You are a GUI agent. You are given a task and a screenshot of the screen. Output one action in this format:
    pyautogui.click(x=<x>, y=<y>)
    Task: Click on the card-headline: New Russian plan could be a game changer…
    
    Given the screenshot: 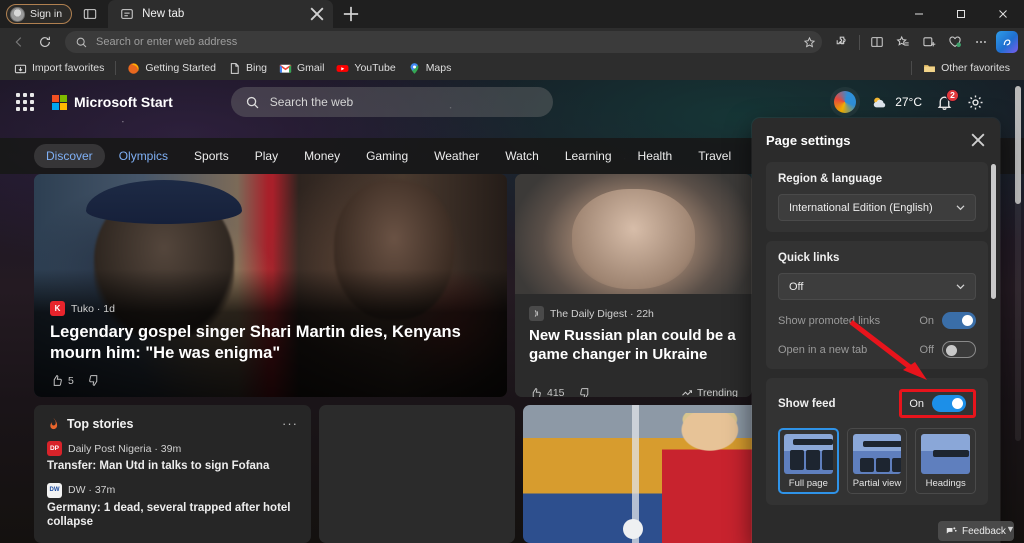 What is the action you would take?
    pyautogui.click(x=633, y=346)
    